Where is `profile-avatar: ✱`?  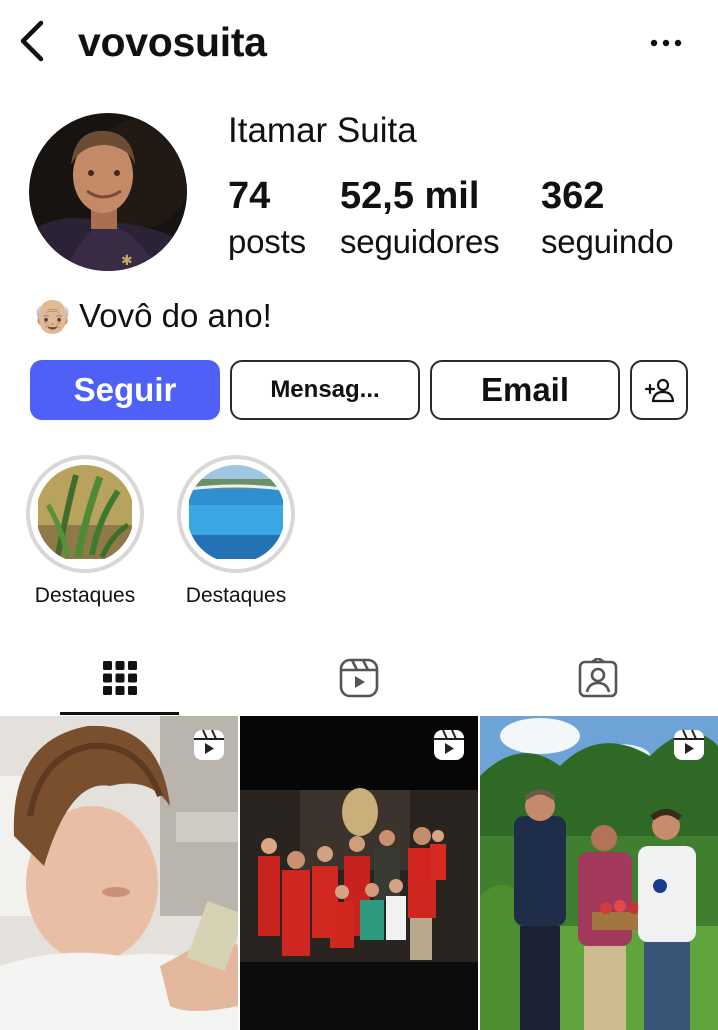 profile-avatar: ✱ is located at coordinates (108, 192).